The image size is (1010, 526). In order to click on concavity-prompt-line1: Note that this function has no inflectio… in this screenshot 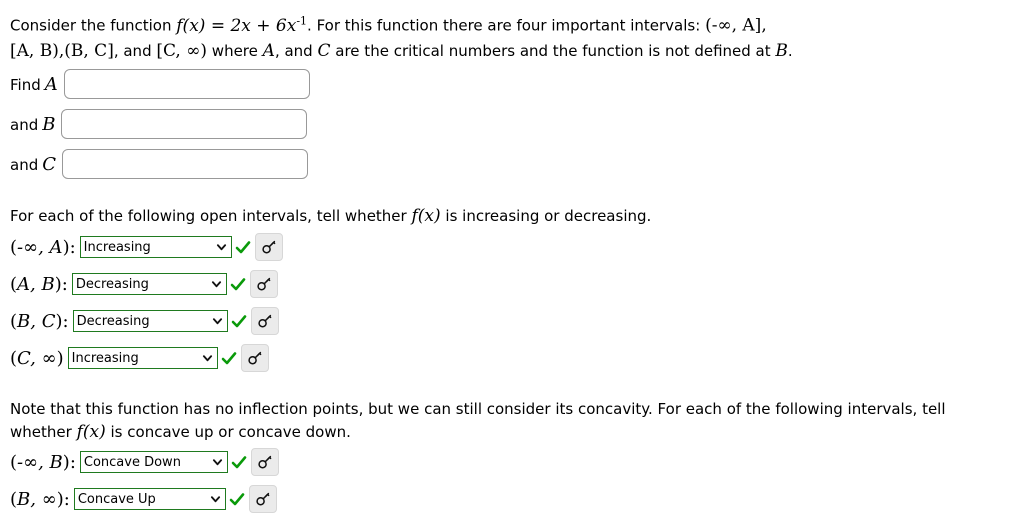, I will do `click(390, 409)`.